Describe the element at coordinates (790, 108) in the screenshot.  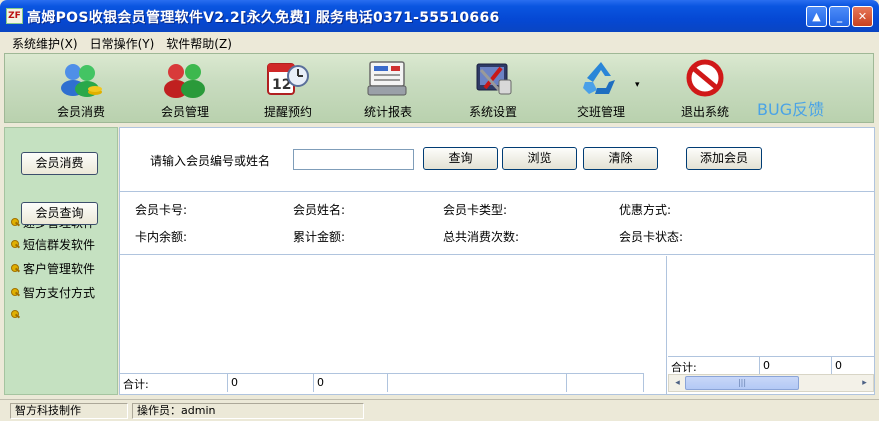
I see `bug-feedback-link: BUG反馈` at that location.